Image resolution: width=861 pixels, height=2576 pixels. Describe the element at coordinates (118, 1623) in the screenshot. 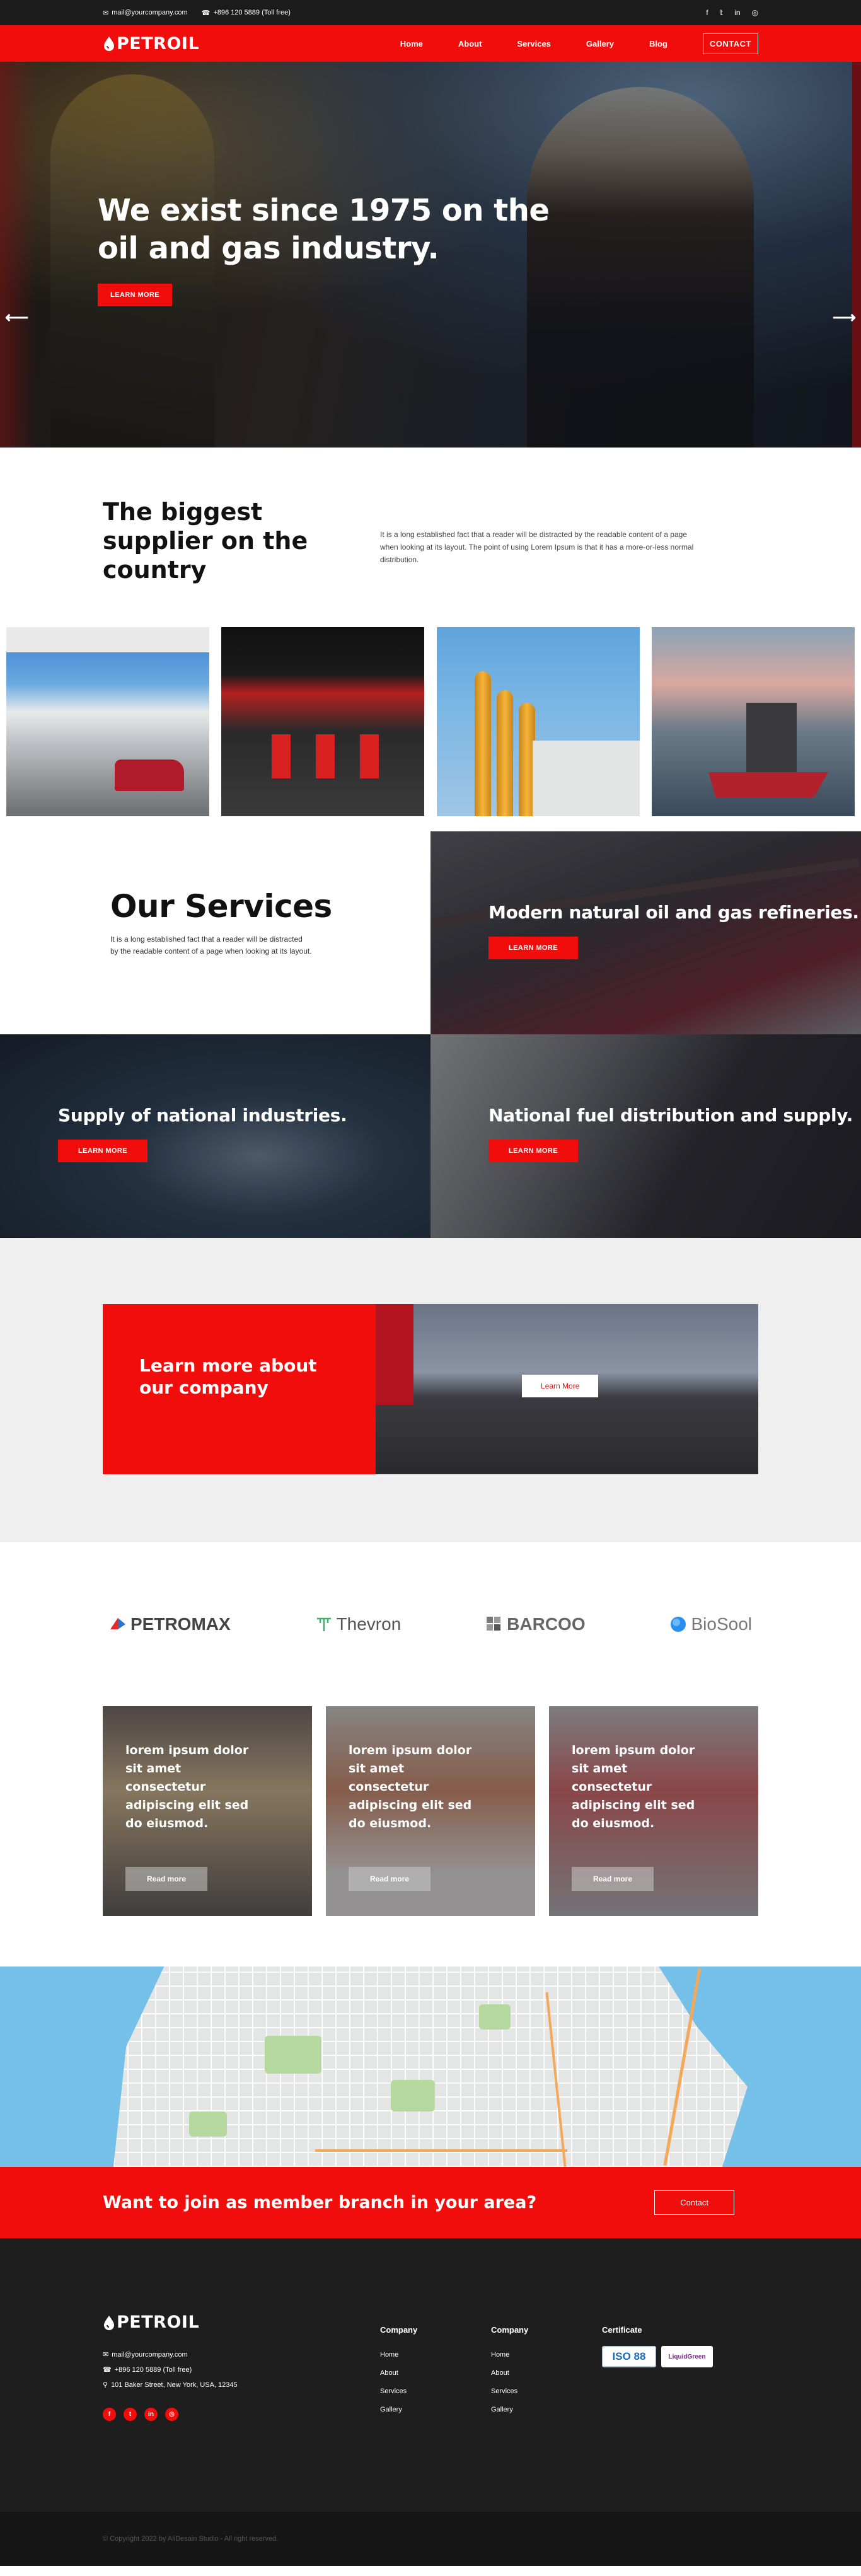

I see `petromax-logo-icon` at that location.